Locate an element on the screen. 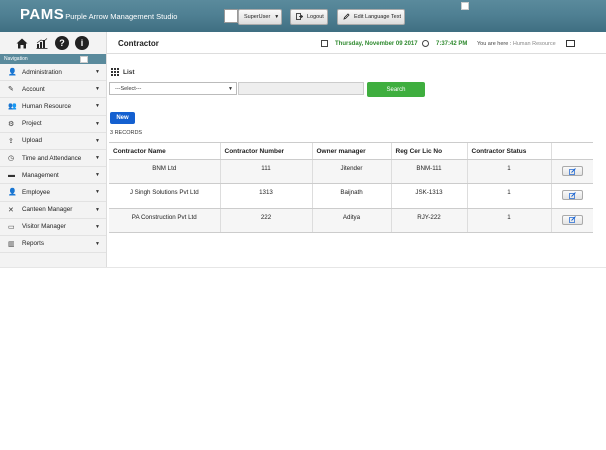 The width and height of the screenshot is (606, 450). sidebar-item-account: ✎ Account ▼ is located at coordinates (53, 90).